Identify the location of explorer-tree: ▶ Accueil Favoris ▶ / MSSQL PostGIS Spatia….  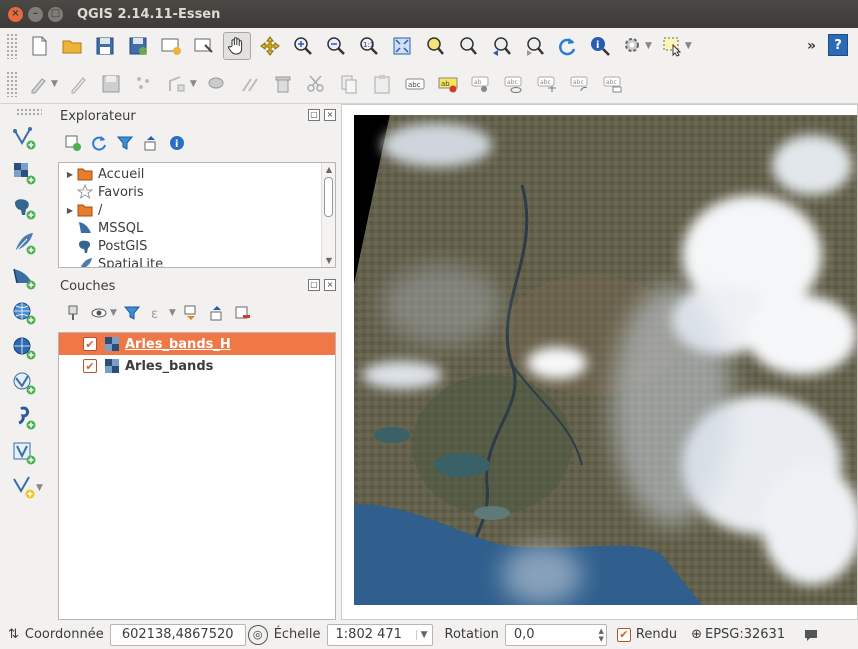
(197, 215).